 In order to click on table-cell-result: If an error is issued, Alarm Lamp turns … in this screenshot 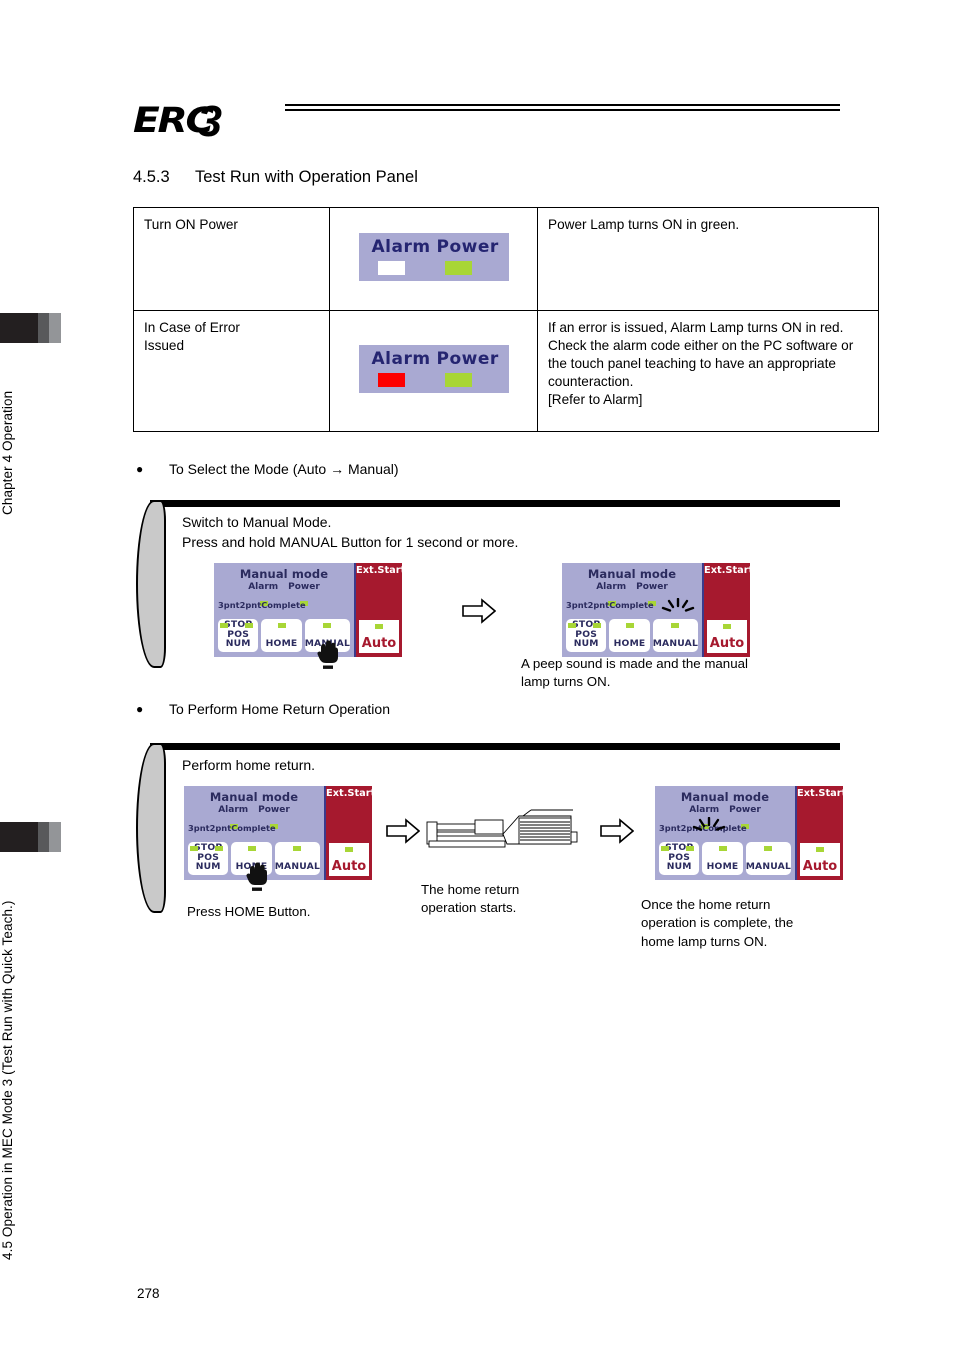, I will do `click(708, 371)`.